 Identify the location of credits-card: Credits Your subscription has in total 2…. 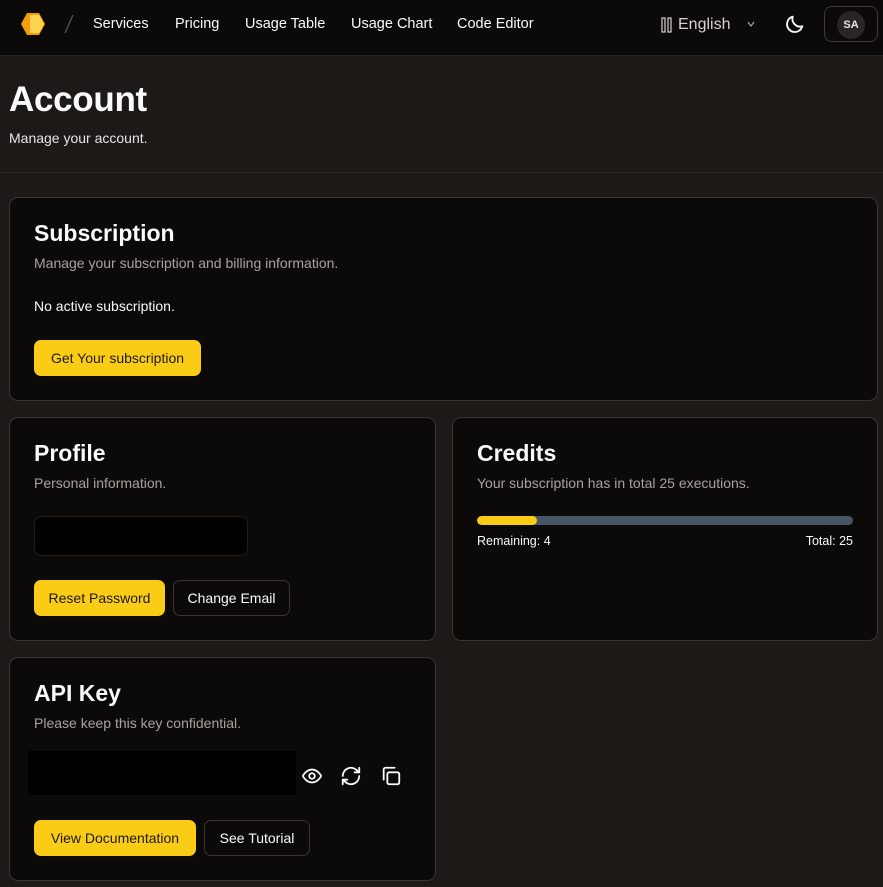
(665, 529).